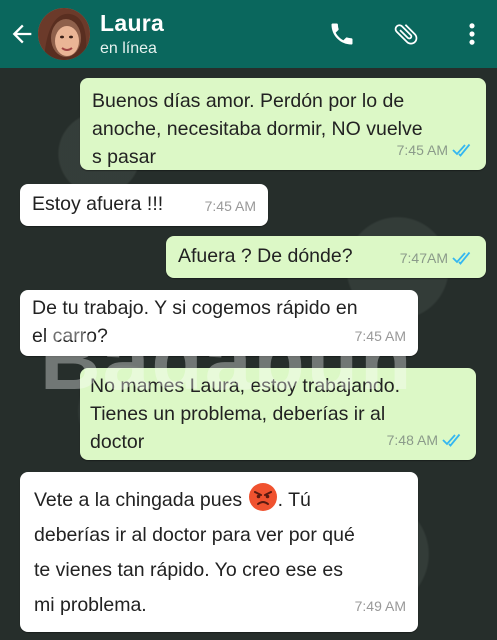 The width and height of the screenshot is (497, 640). Describe the element at coordinates (128, 48) in the screenshot. I see `contact-status: en línea` at that location.